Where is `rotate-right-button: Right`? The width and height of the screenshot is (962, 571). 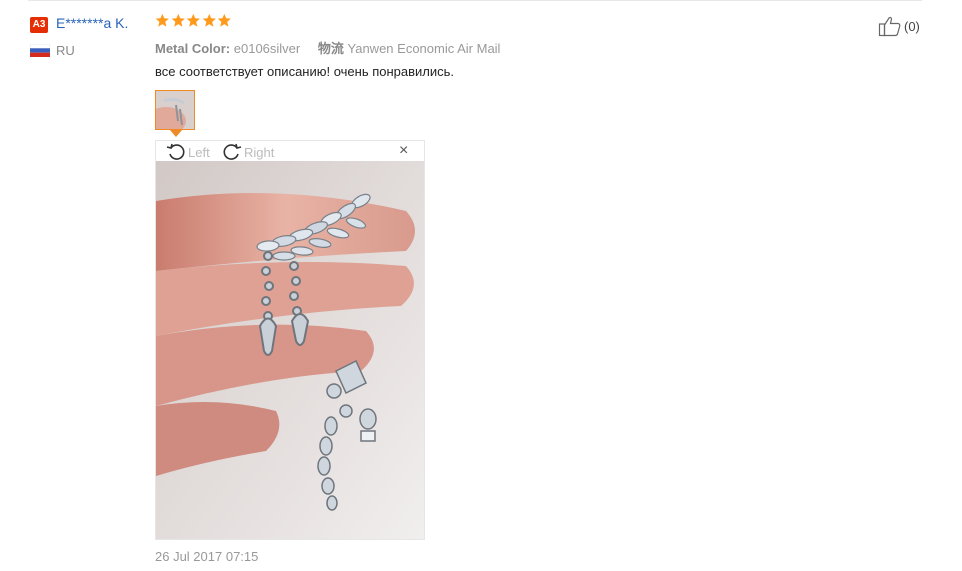 rotate-right-button: Right is located at coordinates (248, 152).